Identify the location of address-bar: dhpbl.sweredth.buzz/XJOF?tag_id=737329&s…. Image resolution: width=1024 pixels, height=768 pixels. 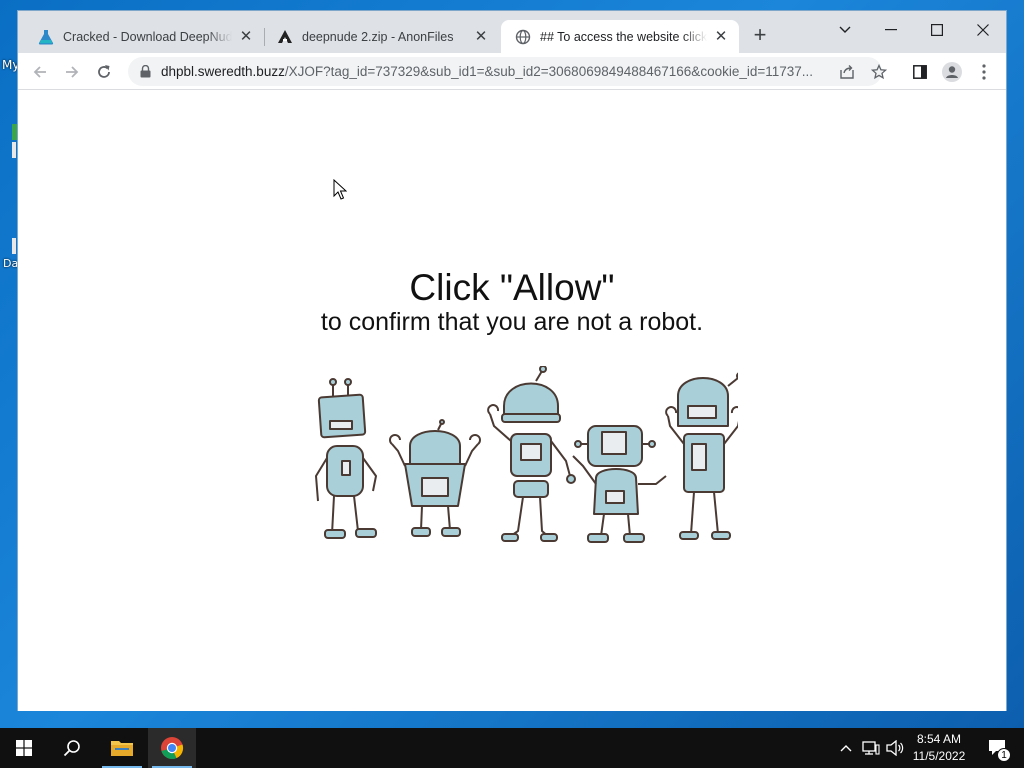
(507, 71).